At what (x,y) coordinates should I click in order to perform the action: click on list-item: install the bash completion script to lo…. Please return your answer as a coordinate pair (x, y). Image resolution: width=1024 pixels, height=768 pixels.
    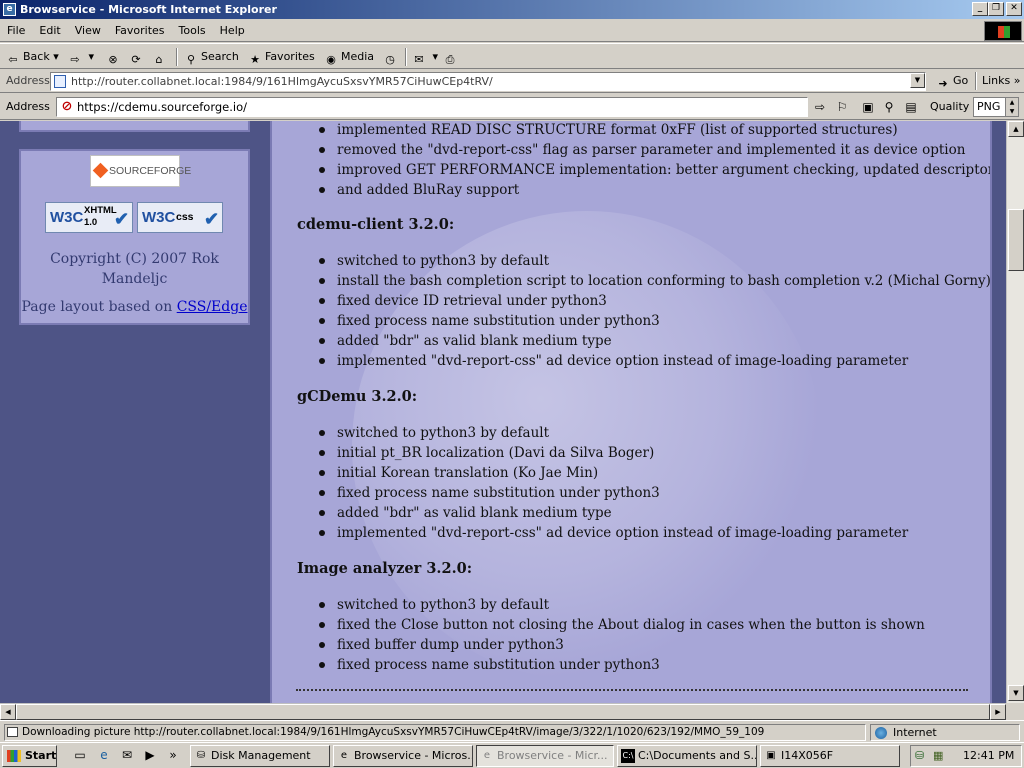
    Looking at the image, I should click on (653, 281).